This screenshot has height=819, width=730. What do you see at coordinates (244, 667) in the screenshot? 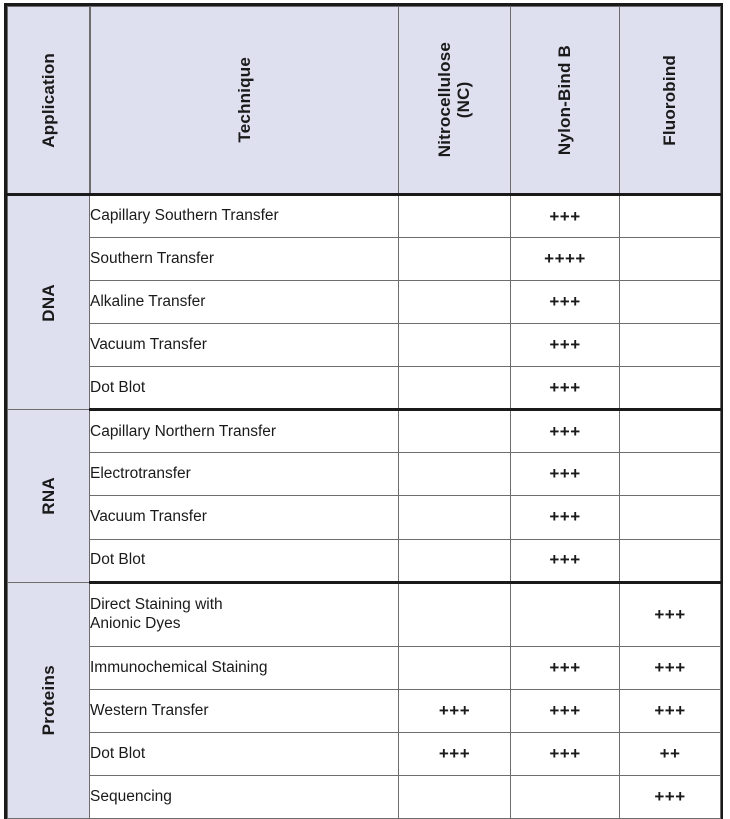
I see `technique-cell: Immunochemical Staining` at bounding box center [244, 667].